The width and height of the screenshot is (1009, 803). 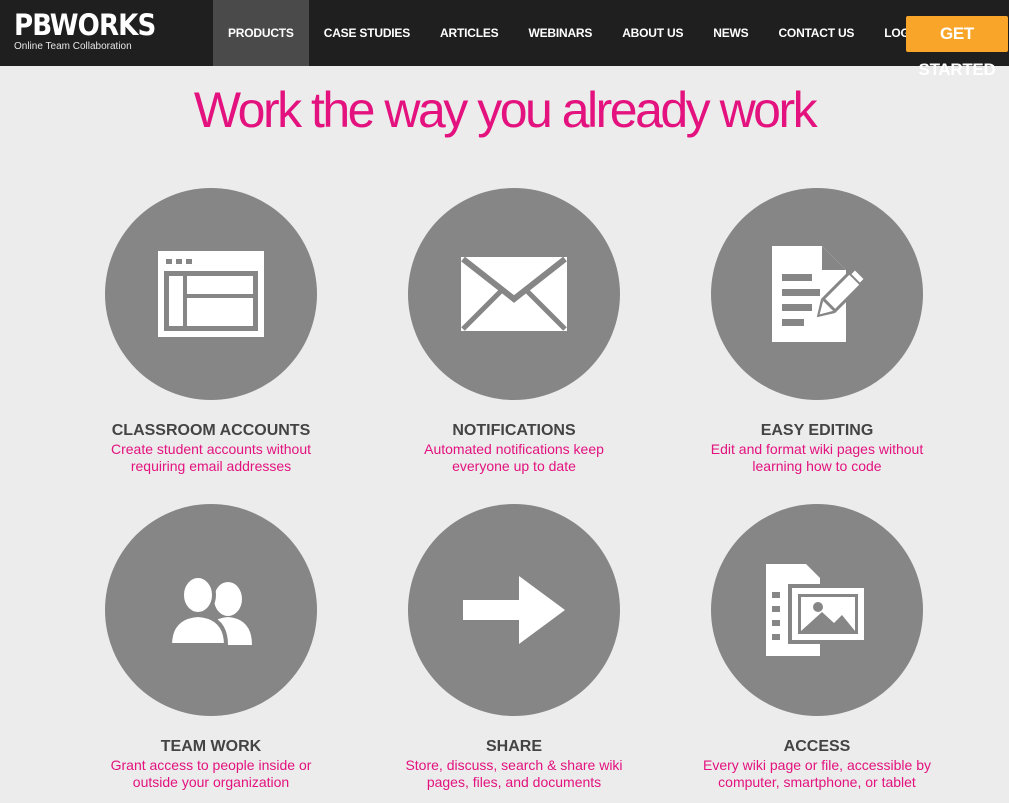 I want to click on arrow-right-icon, so click(x=514, y=610).